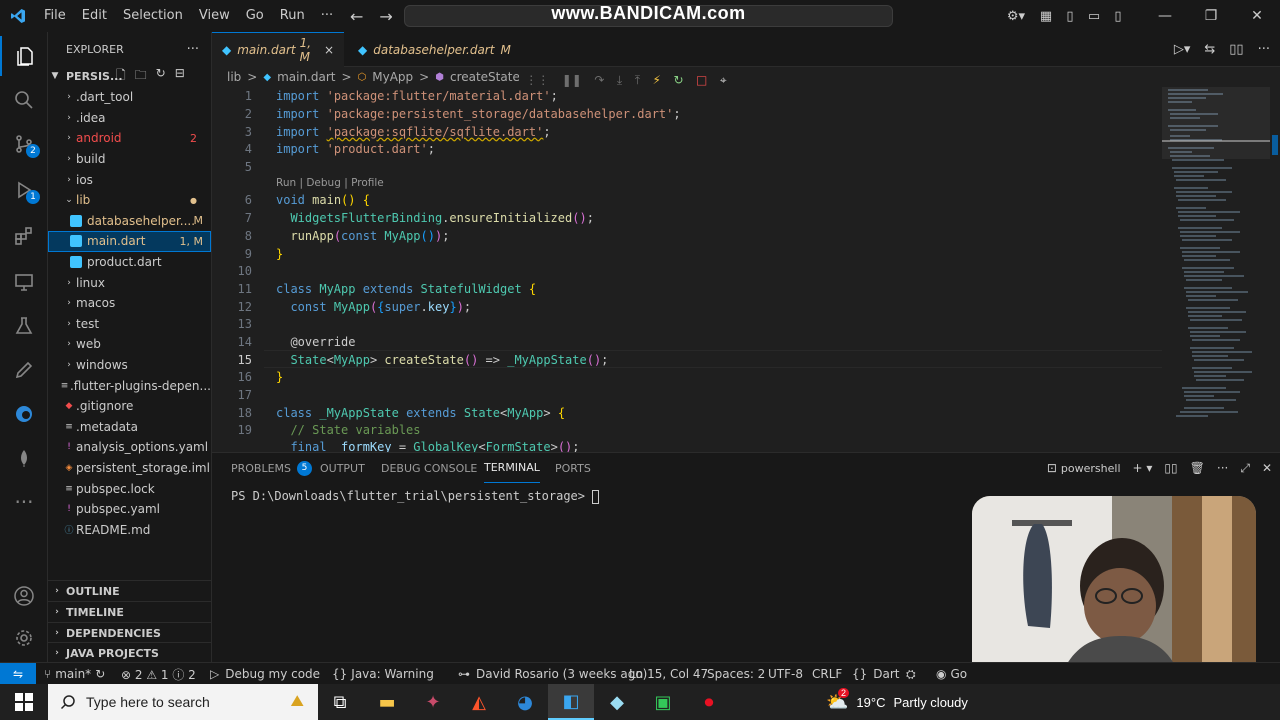 The width and height of the screenshot is (1280, 720). What do you see at coordinates (599, 80) in the screenshot?
I see `step-over-icon: ↷` at bounding box center [599, 80].